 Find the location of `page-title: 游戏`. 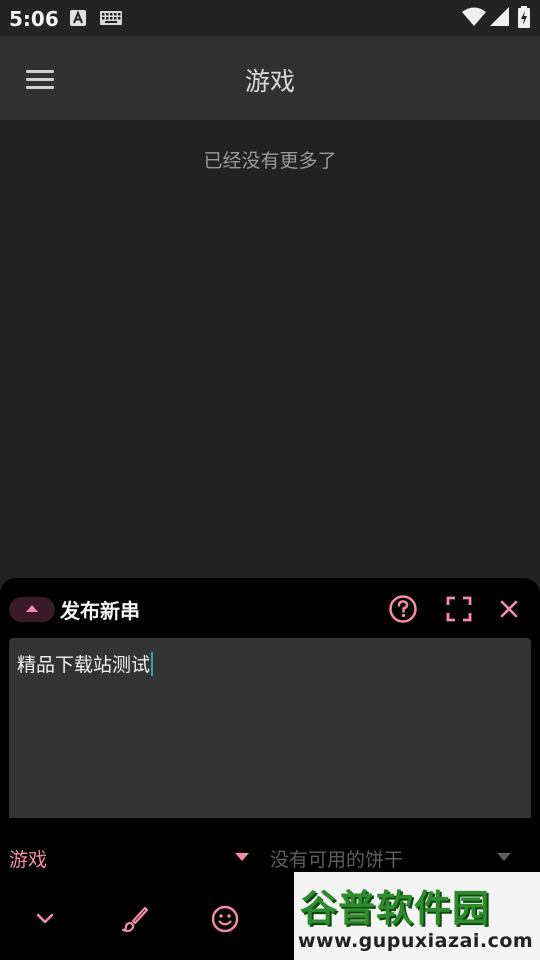

page-title: 游戏 is located at coordinates (269, 81).